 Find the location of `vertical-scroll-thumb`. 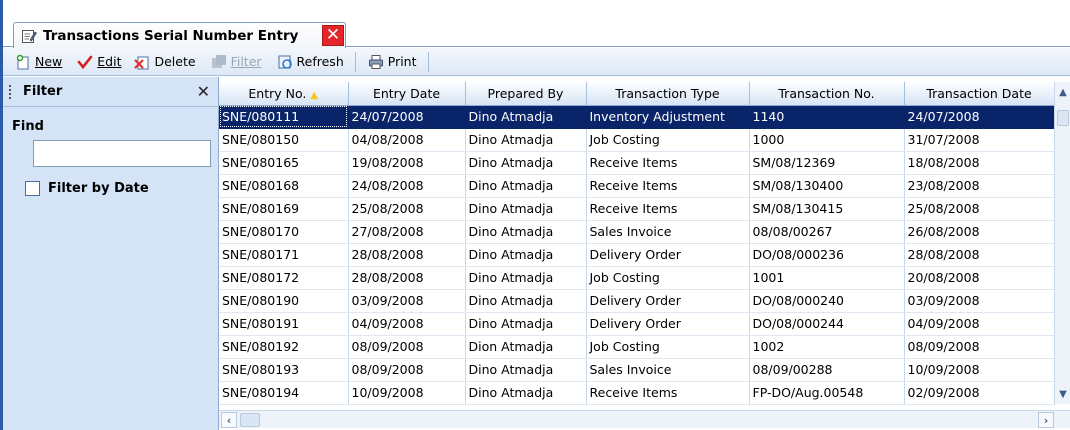

vertical-scroll-thumb is located at coordinates (1063, 118).